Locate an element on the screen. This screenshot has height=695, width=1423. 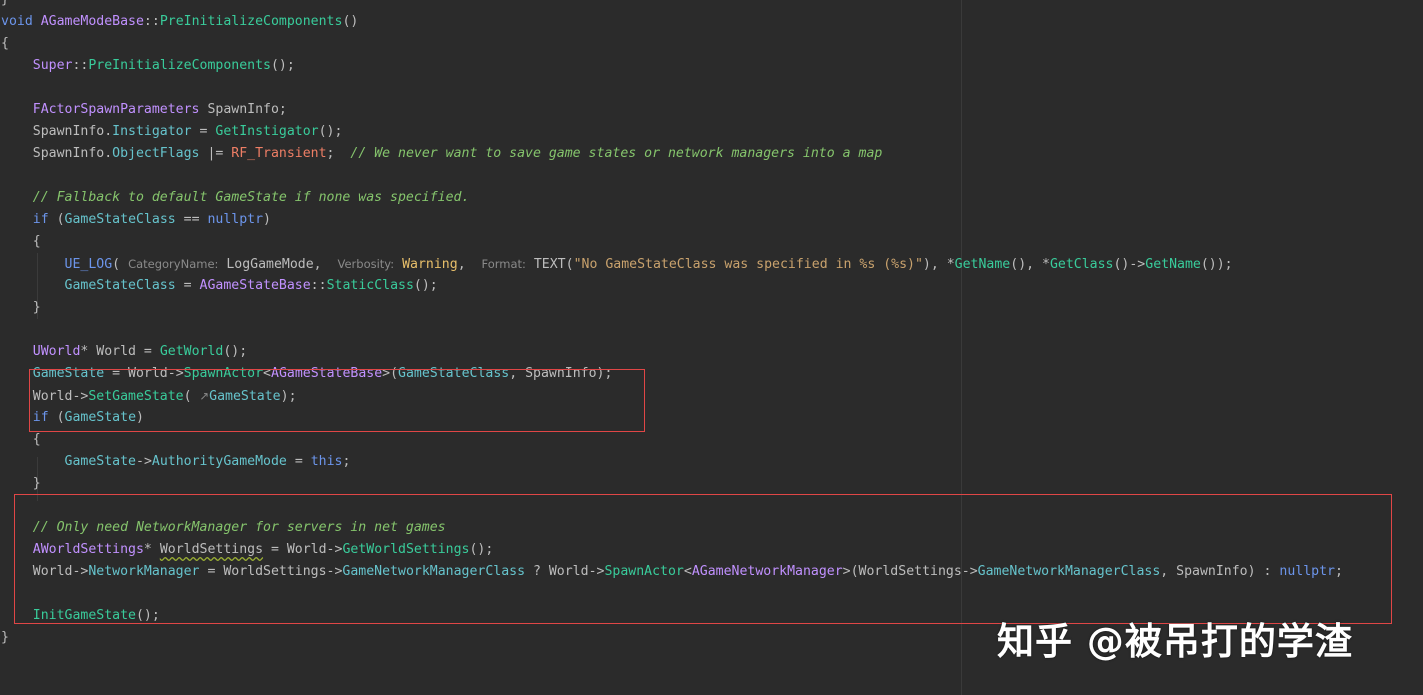
code-line: if (GameStateClass == nullptr) is located at coordinates (136, 220).